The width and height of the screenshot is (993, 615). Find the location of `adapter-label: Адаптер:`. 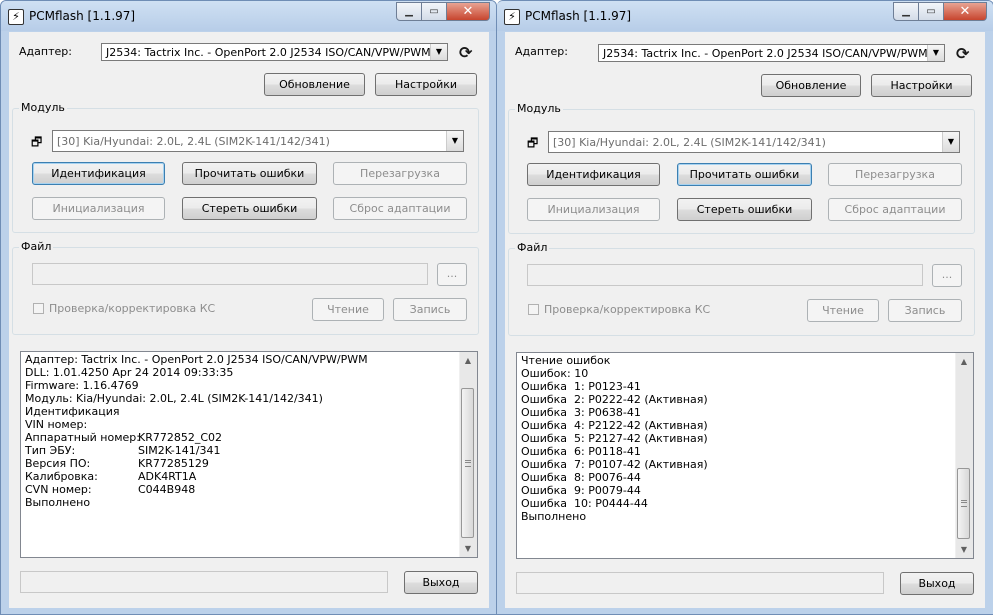

adapter-label: Адаптер: is located at coordinates (45, 51).